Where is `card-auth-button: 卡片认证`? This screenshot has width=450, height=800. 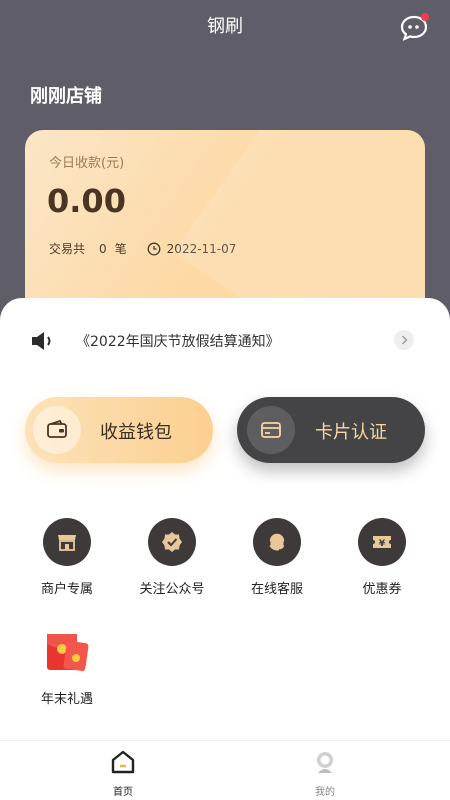
card-auth-button: 卡片认证 is located at coordinates (331, 430).